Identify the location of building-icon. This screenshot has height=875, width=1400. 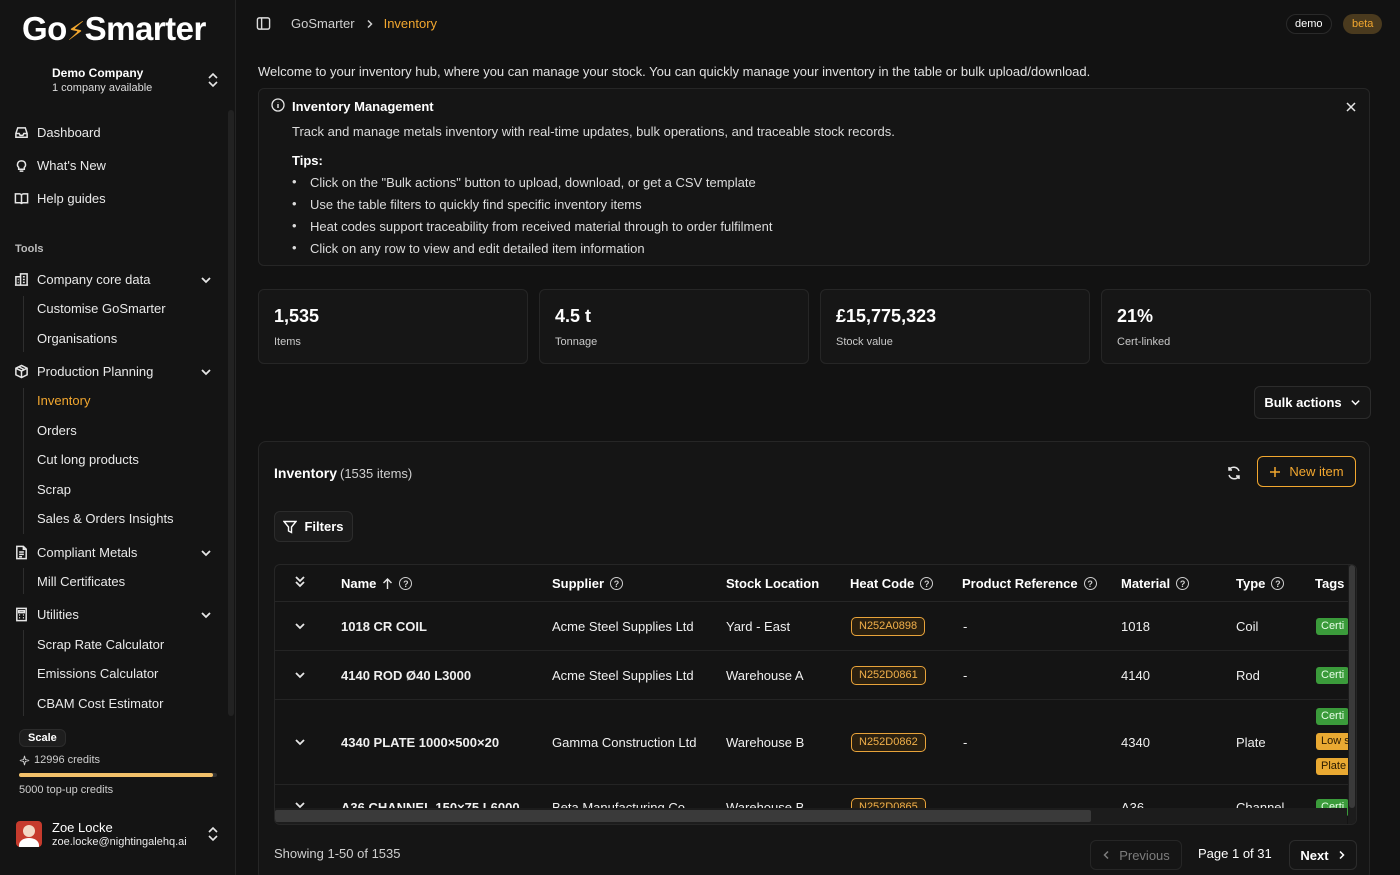
(21, 279).